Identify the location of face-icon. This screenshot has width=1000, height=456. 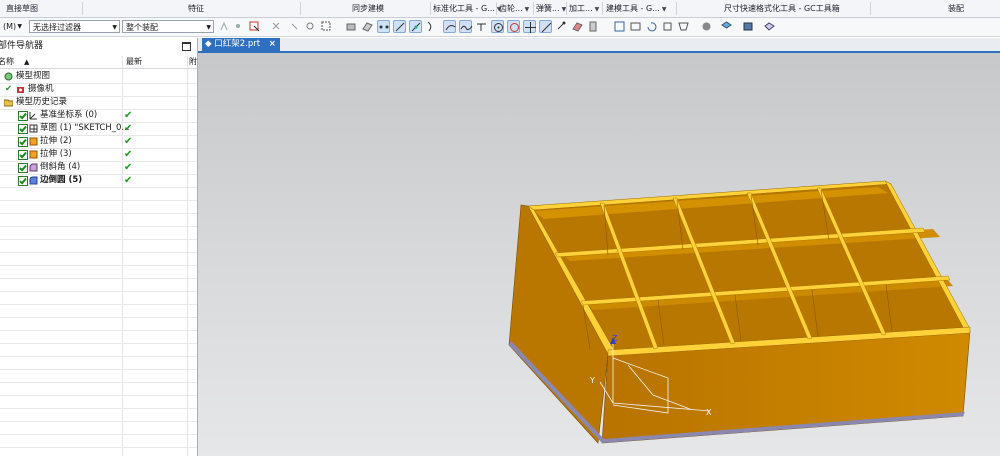
(367, 26).